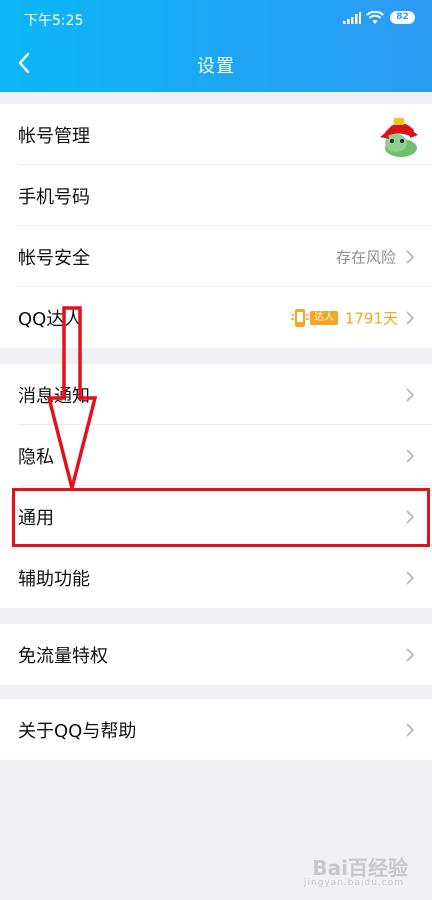 The width and height of the screenshot is (432, 900). I want to click on header-bar: 下午5:25 82 设置, so click(216, 46).